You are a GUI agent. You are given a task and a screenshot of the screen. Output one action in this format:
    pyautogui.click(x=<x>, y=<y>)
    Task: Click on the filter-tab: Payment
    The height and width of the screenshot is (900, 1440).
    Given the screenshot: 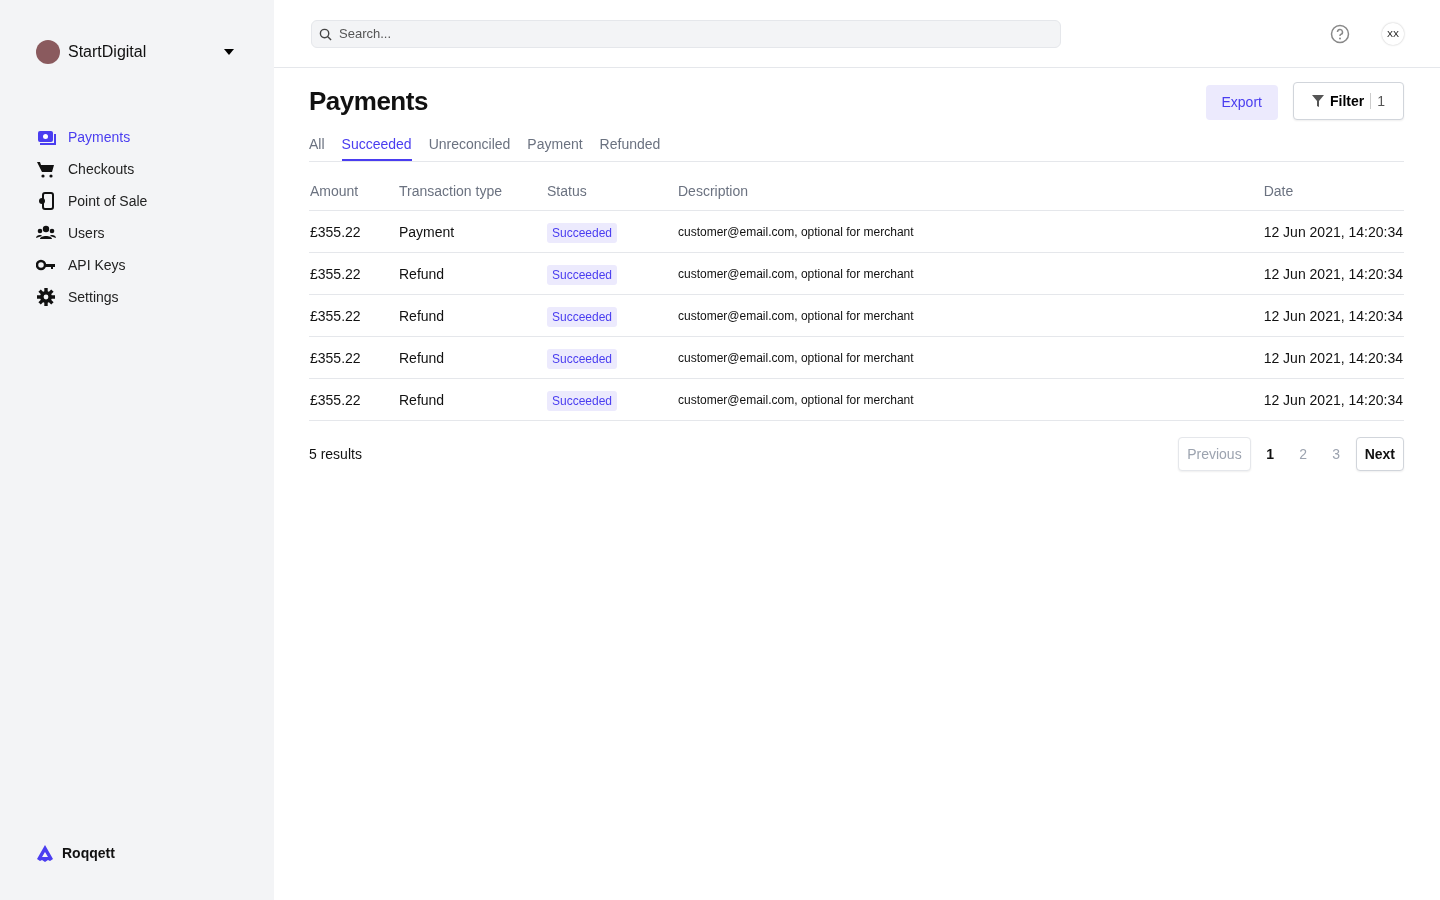 What is the action you would take?
    pyautogui.click(x=555, y=148)
    